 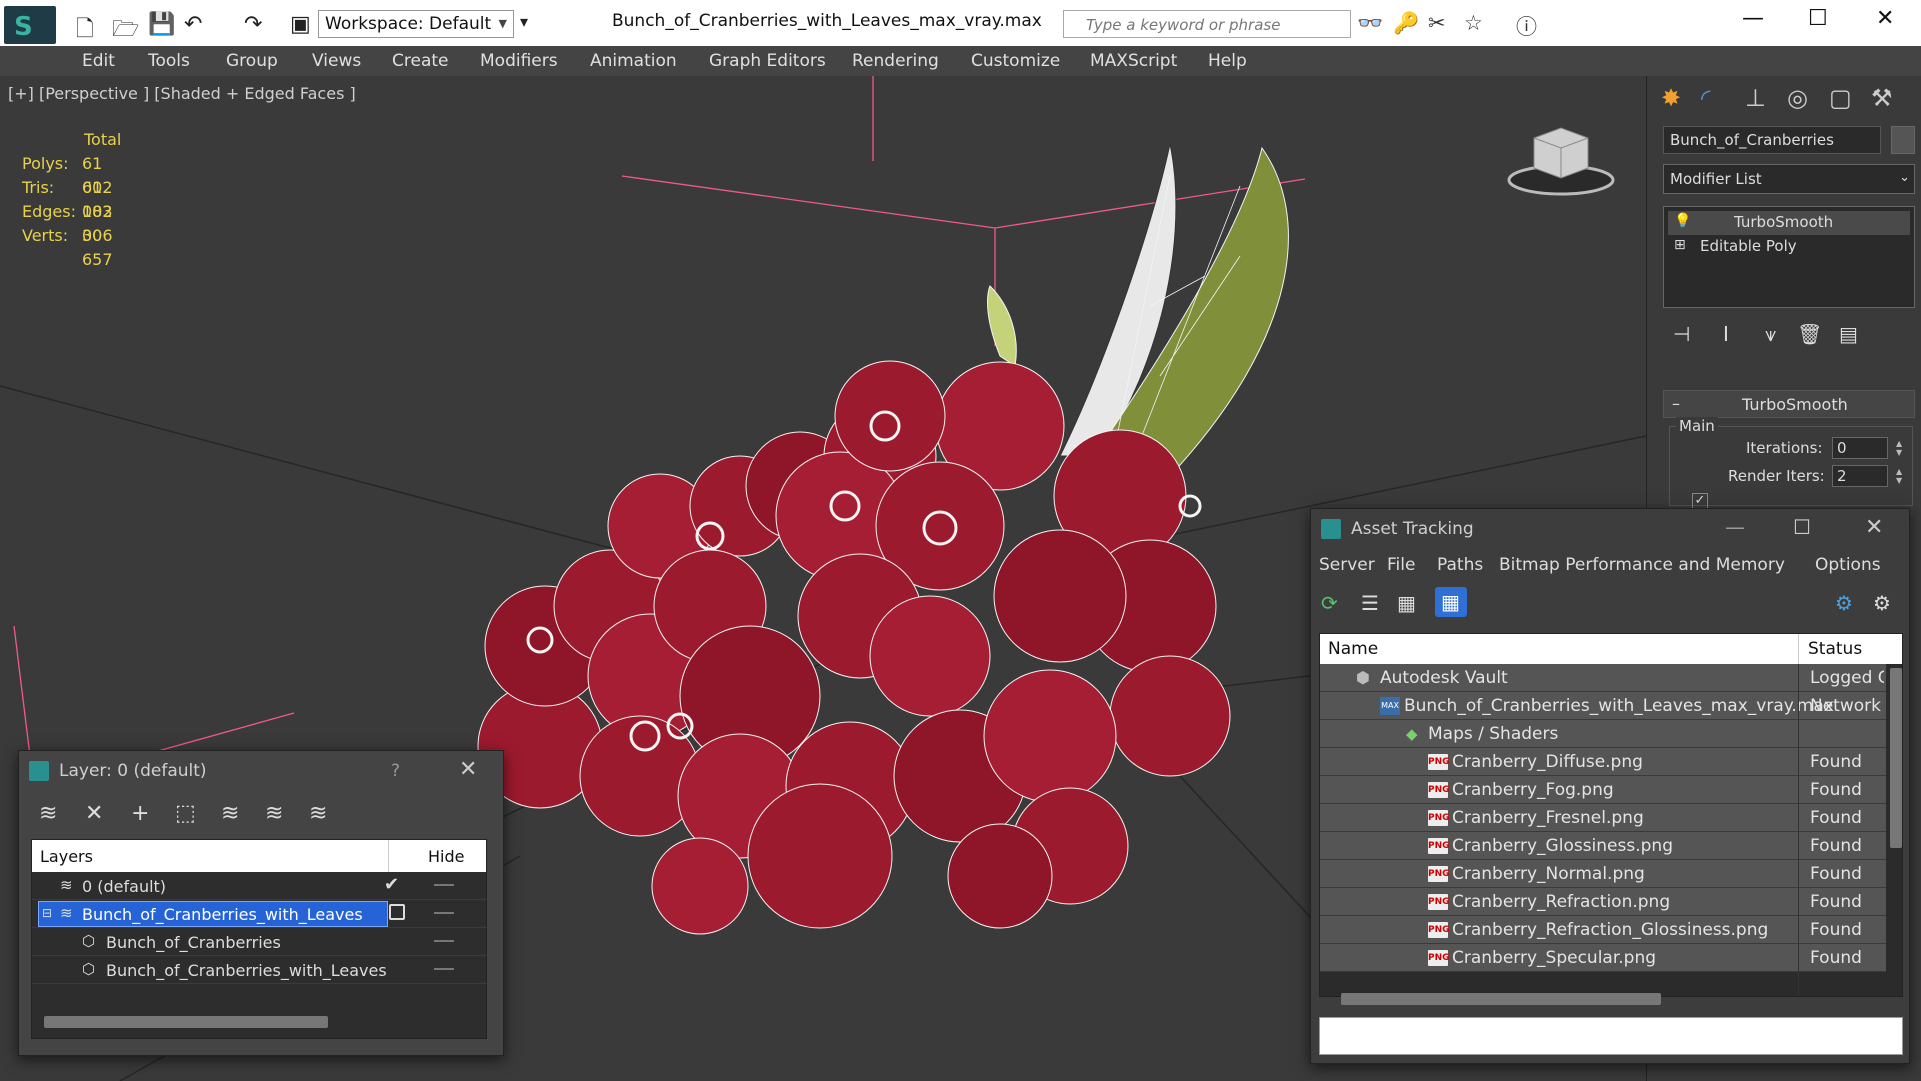 What do you see at coordinates (66, 856) in the screenshot?
I see `layers-column-header: Layers` at bounding box center [66, 856].